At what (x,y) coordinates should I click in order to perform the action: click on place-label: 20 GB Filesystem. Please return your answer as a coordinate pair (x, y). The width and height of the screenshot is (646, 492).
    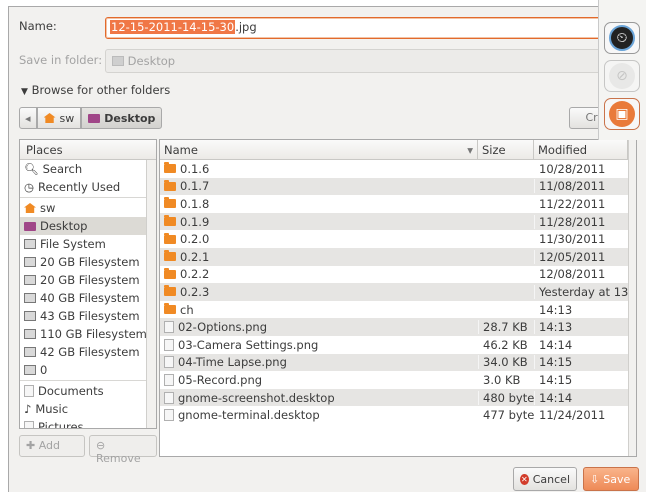
    Looking at the image, I should click on (90, 280).